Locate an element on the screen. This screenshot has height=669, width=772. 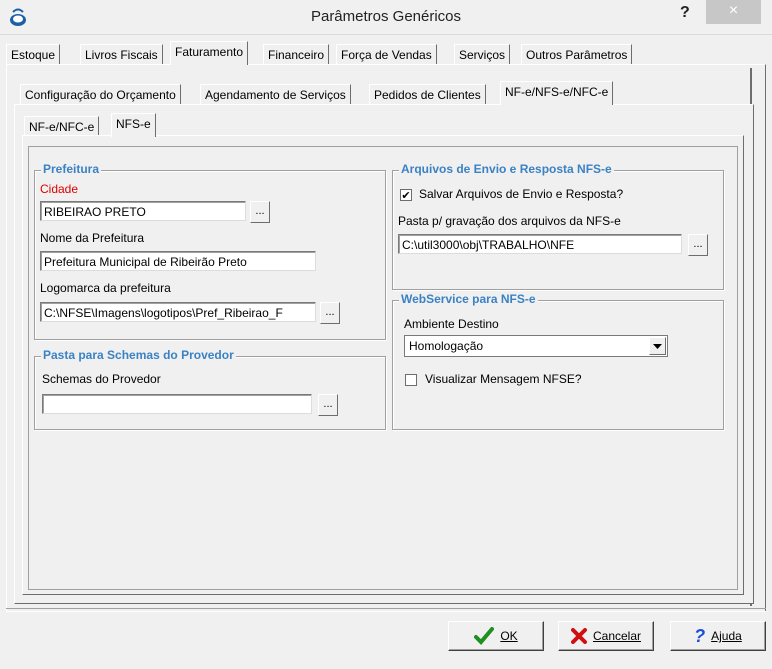
group-schemas-title: Pasta para Schemas do Provedor is located at coordinates (138, 355).